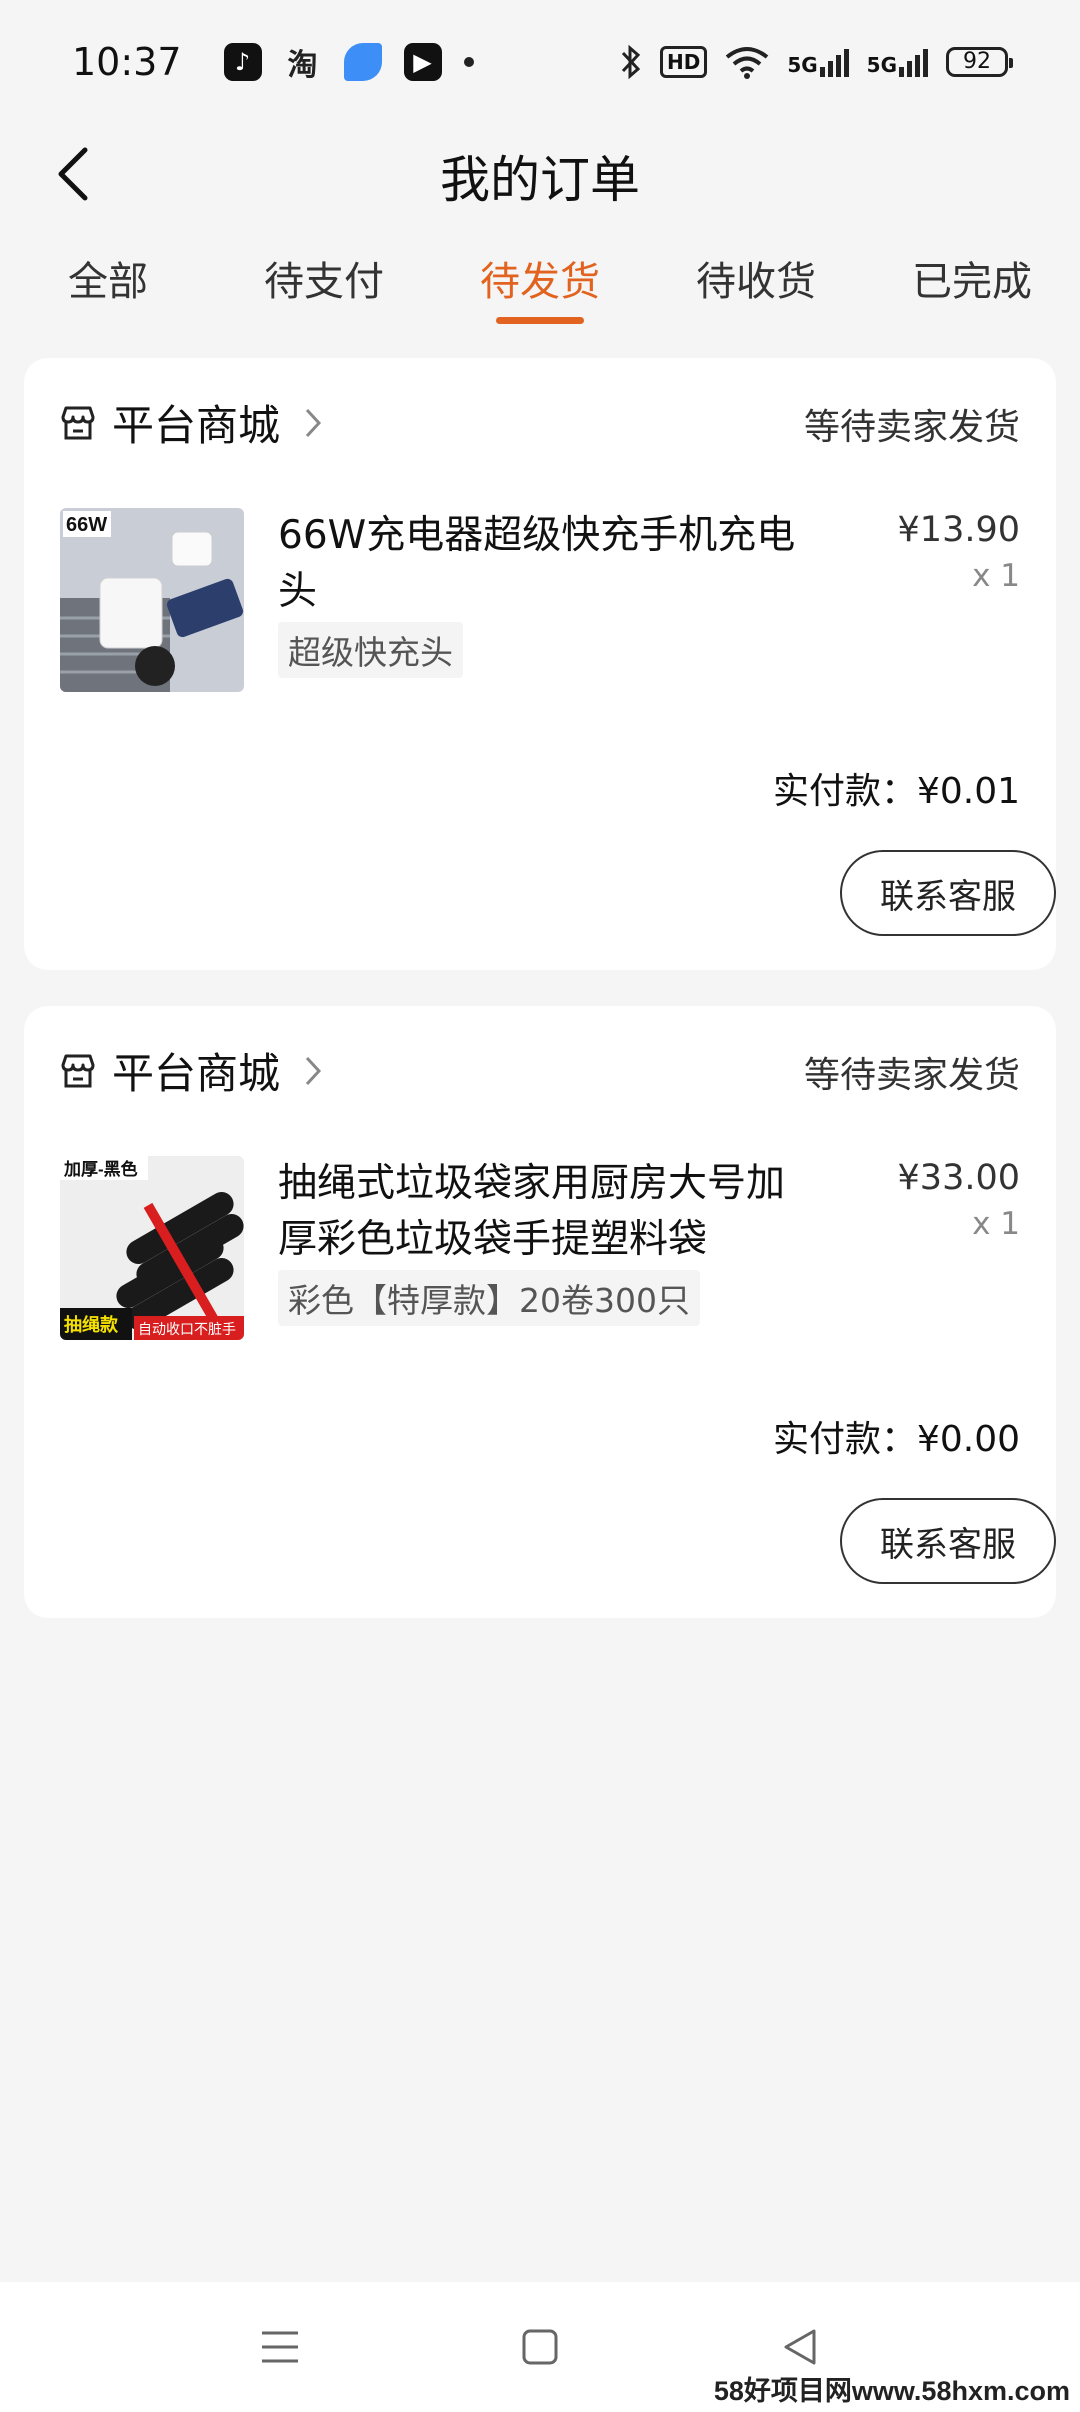 This screenshot has width=1080, height=2412. I want to click on video-app-icon: ▶, so click(422, 62).